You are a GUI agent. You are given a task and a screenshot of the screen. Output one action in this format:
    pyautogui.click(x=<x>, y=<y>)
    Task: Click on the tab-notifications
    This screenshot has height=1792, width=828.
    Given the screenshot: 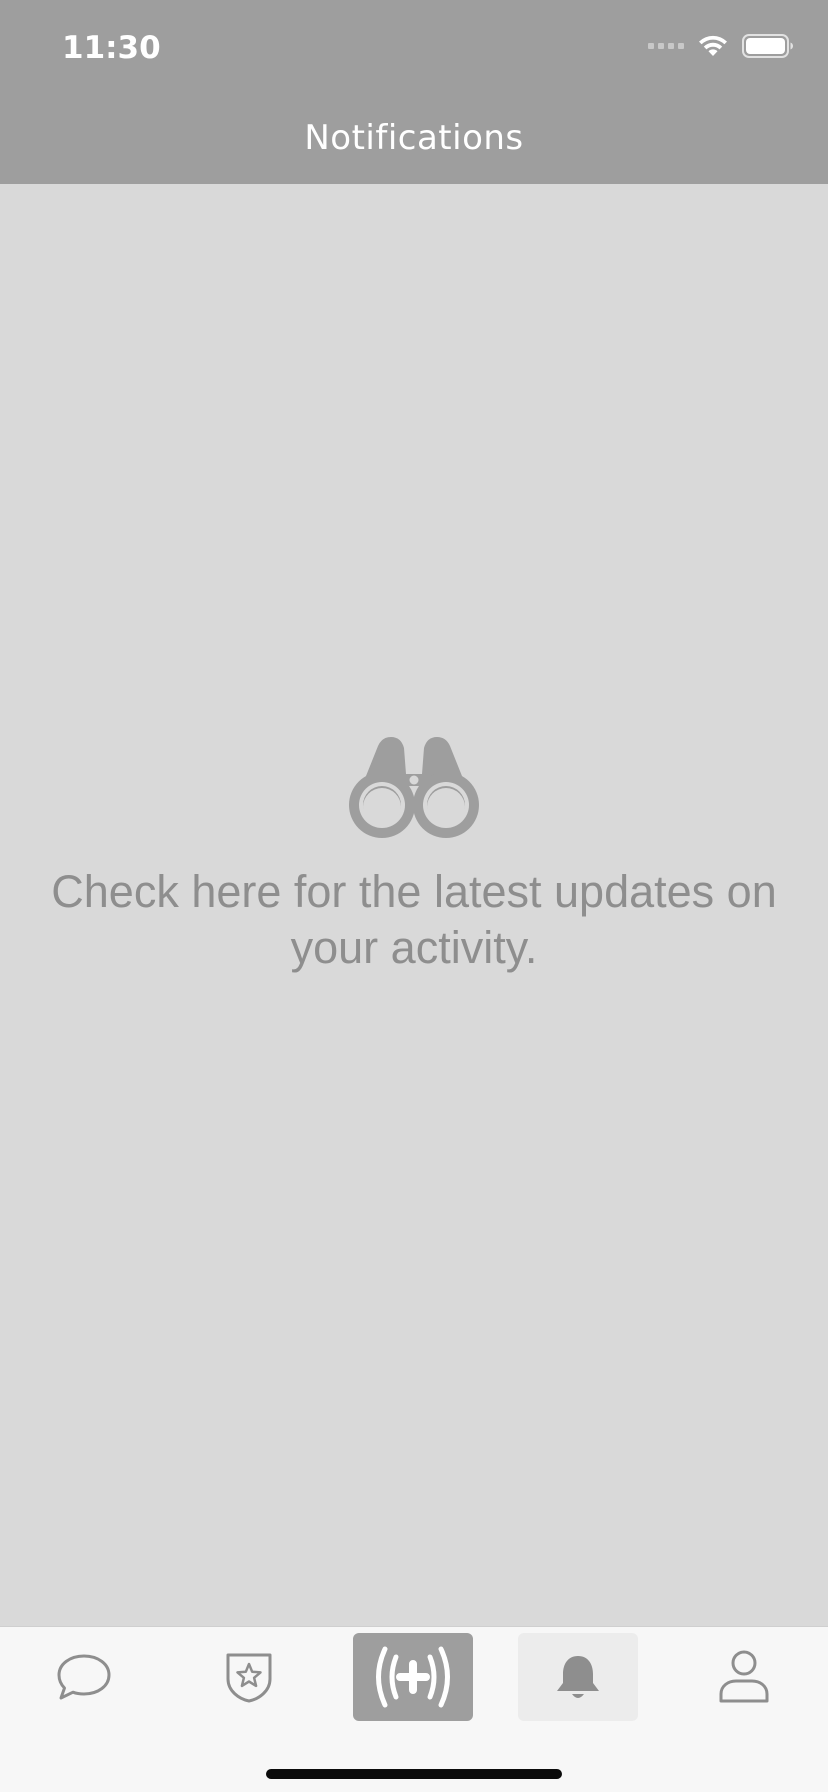 What is the action you would take?
    pyautogui.click(x=578, y=1677)
    